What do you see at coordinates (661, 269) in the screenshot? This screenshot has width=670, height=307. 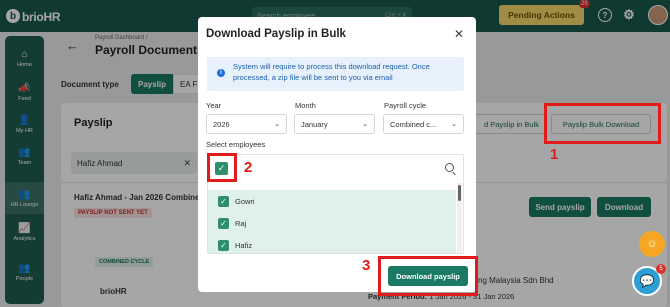 I see `chat-badge: 5` at bounding box center [661, 269].